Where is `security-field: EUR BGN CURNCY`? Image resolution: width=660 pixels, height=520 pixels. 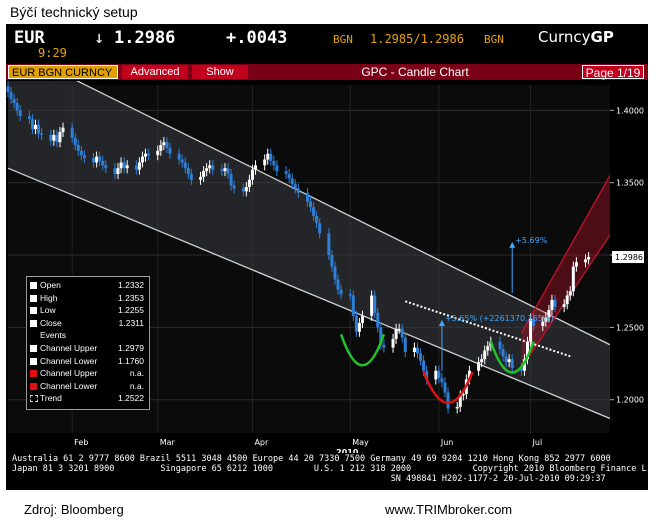
security-field: EUR BGN CURNCY is located at coordinates (63, 72).